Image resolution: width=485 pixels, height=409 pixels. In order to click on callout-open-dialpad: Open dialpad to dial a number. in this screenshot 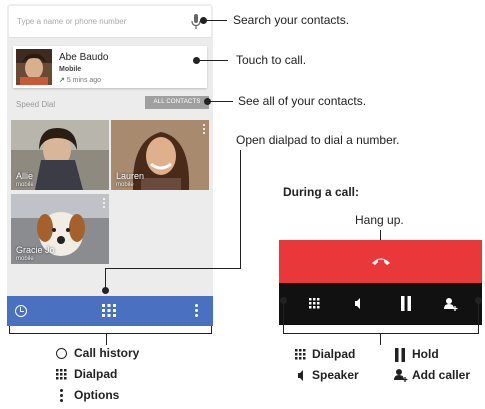, I will do `click(318, 140)`.